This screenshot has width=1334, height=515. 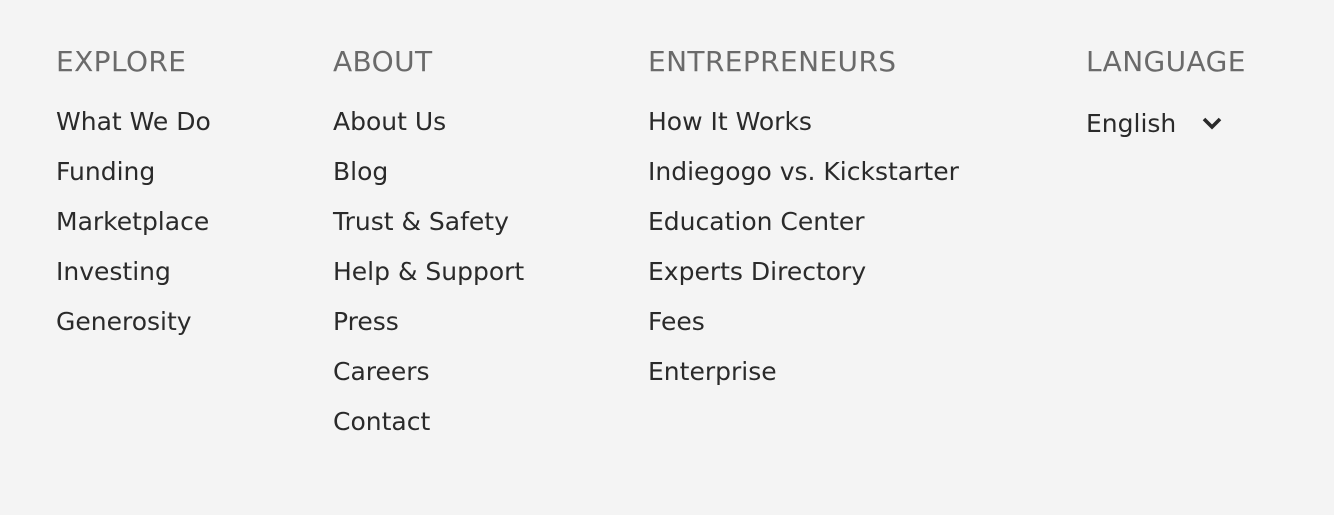 What do you see at coordinates (1131, 123) in the screenshot?
I see `language-selected-value: English` at bounding box center [1131, 123].